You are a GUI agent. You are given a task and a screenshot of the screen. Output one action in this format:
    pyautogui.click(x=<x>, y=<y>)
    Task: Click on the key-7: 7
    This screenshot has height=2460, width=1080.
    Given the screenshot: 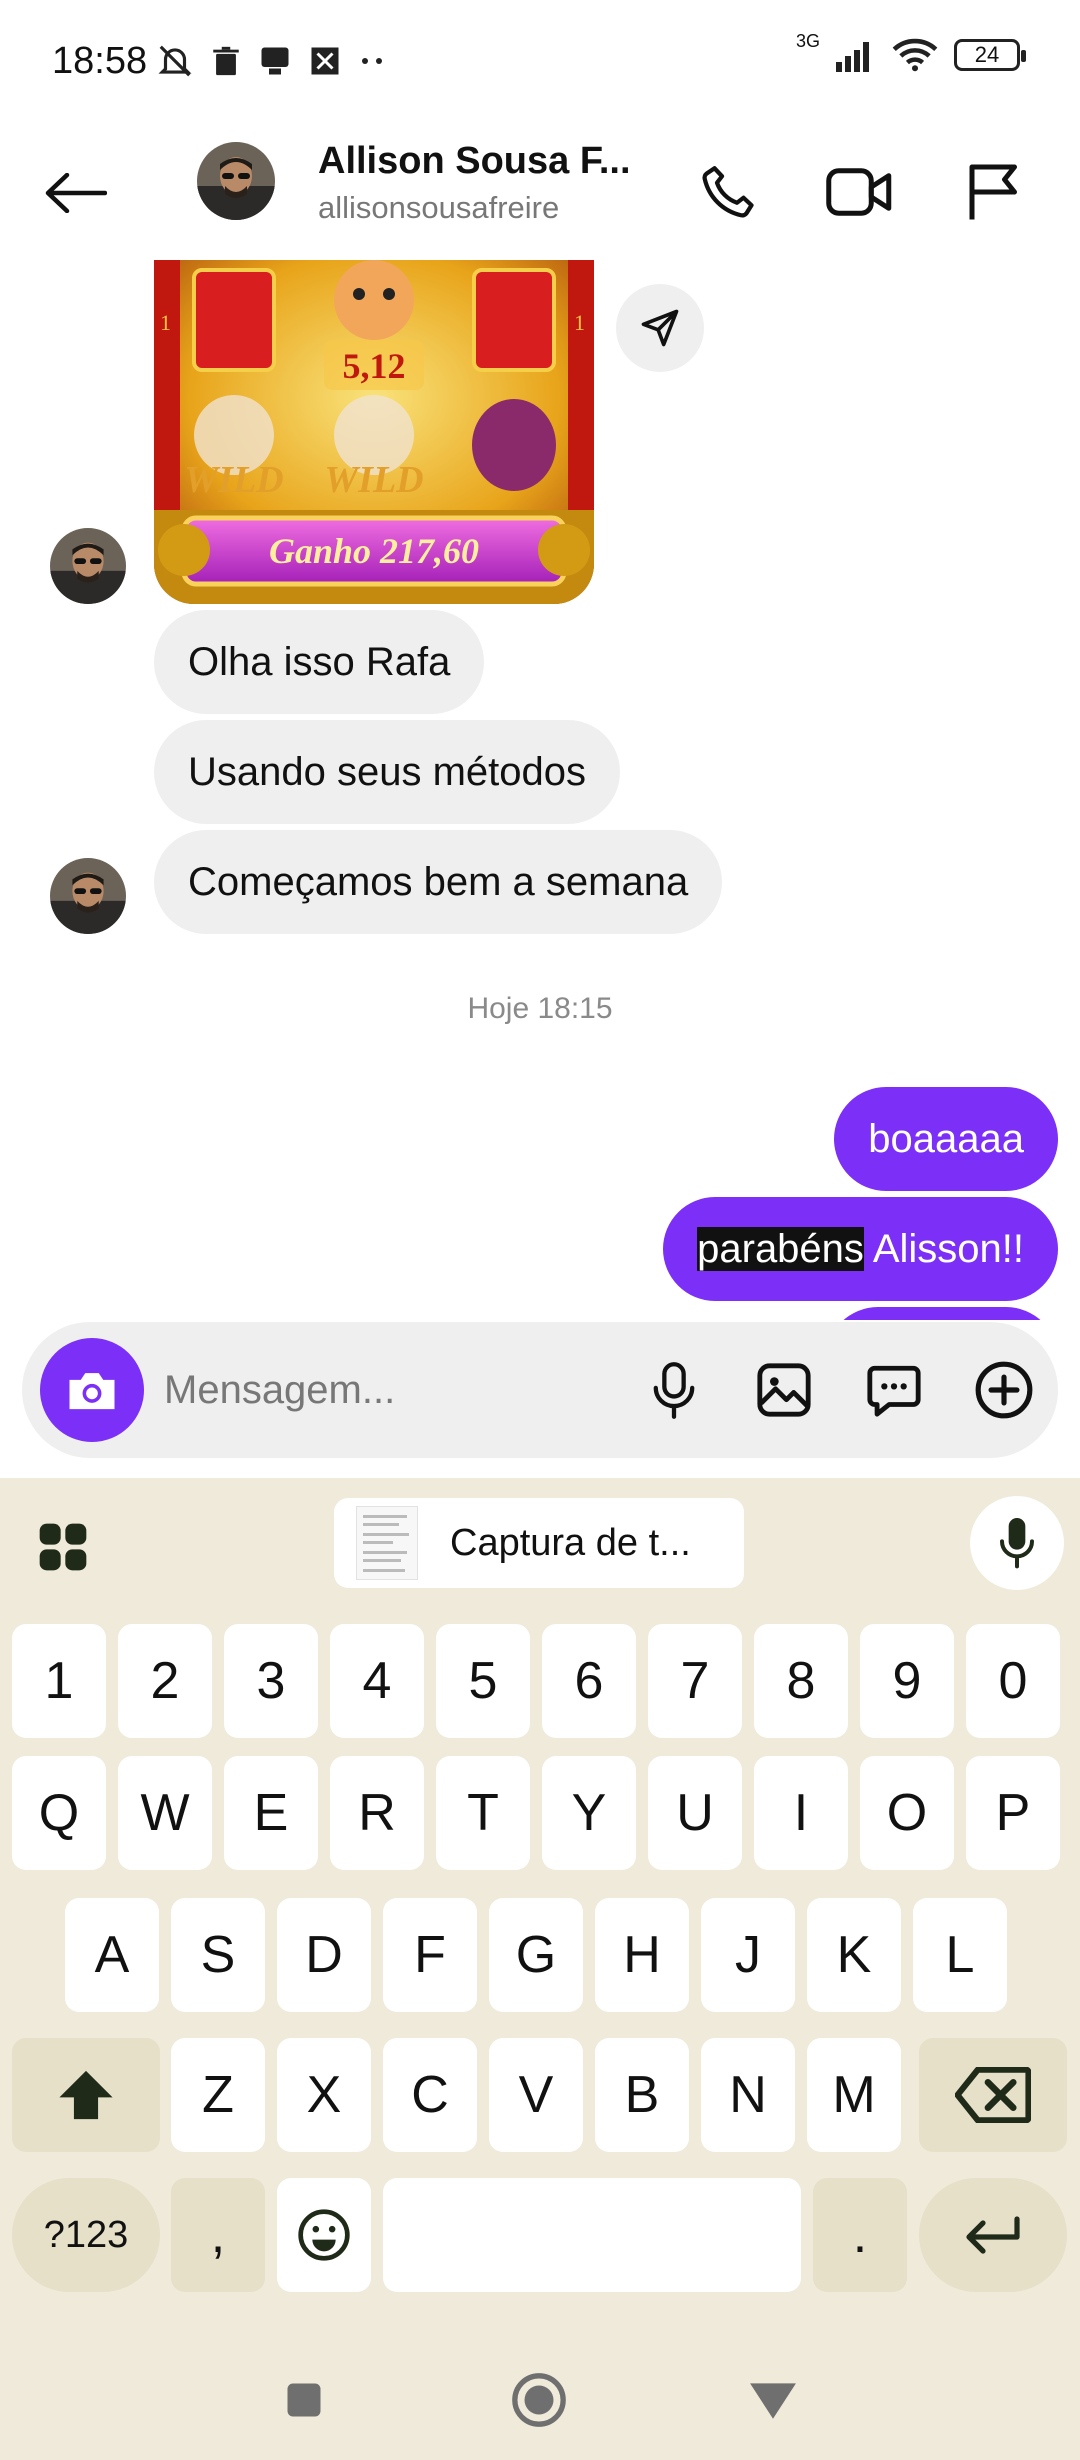 What is the action you would take?
    pyautogui.click(x=695, y=1681)
    